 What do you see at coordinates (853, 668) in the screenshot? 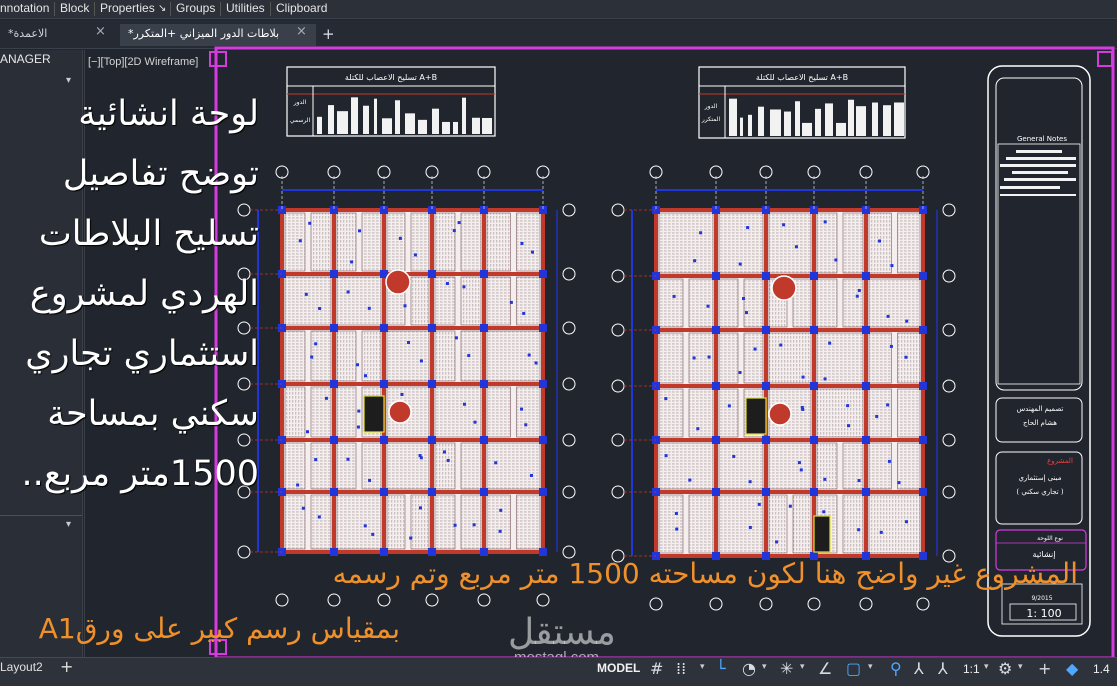
I see `object-snap-icon: ▢` at bounding box center [853, 668].